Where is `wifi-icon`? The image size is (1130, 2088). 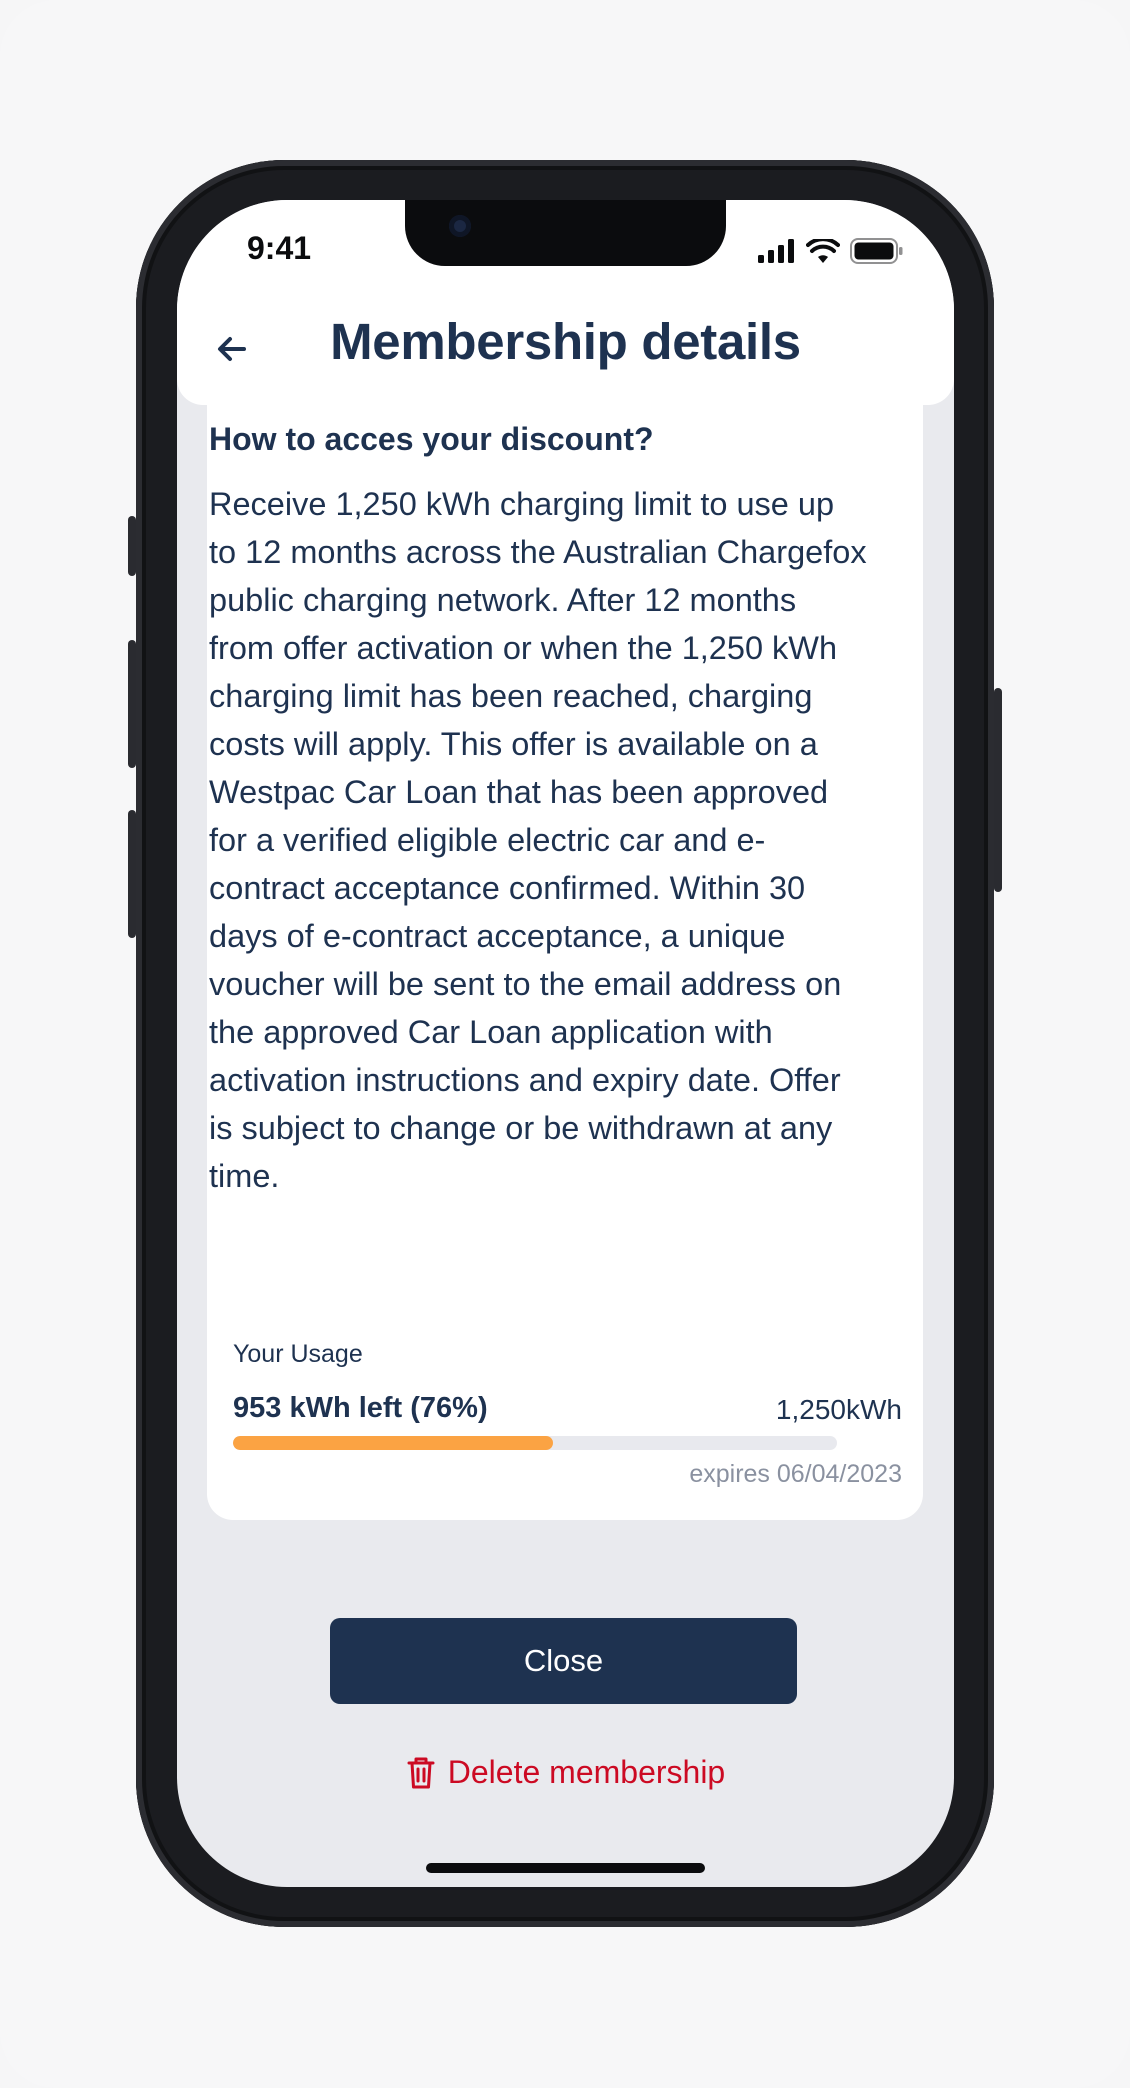 wifi-icon is located at coordinates (823, 251).